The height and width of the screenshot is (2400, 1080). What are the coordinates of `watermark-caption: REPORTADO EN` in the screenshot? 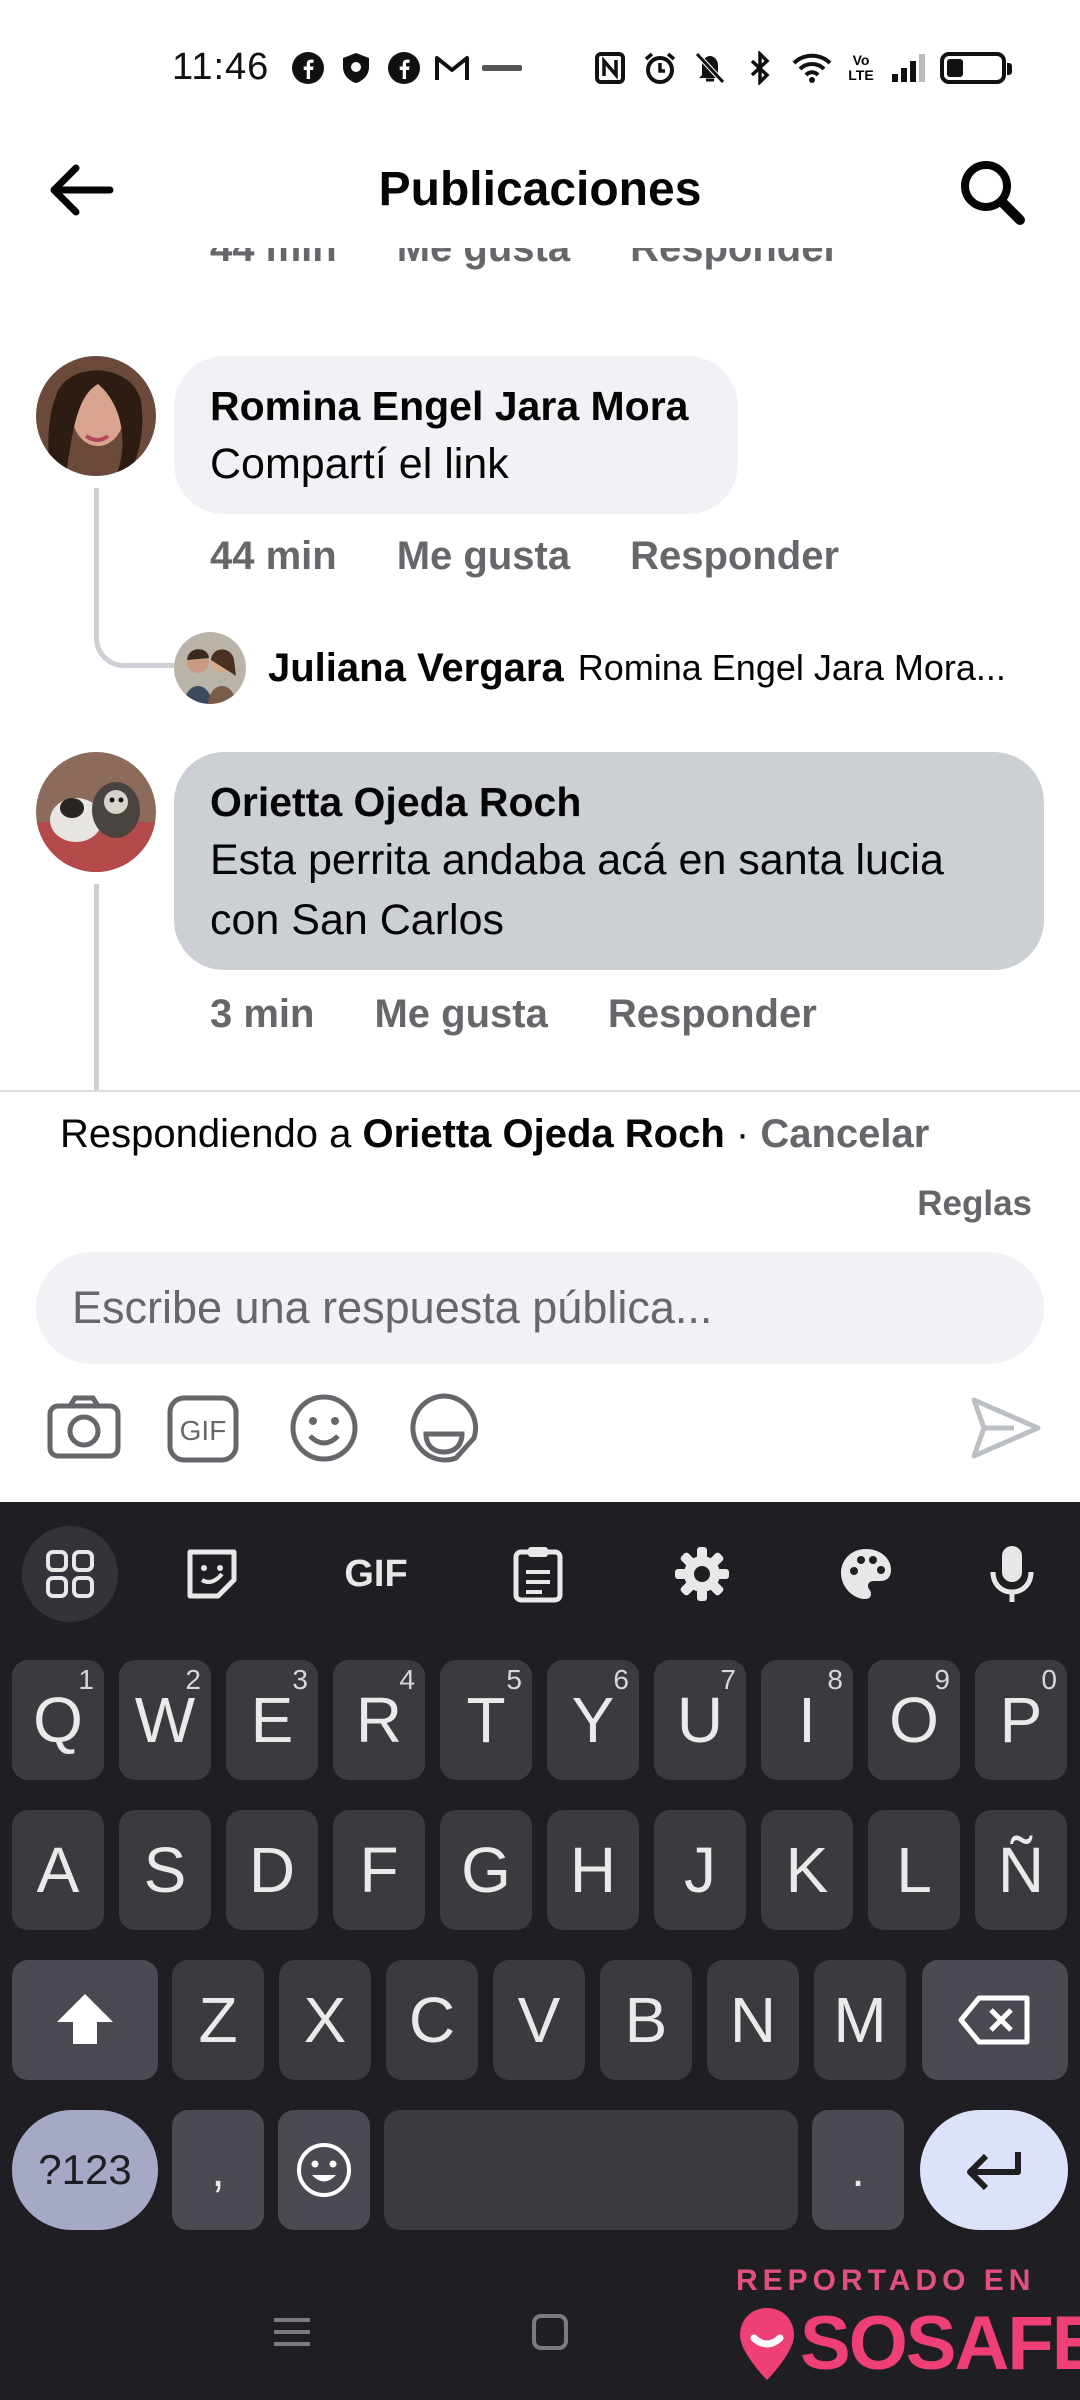 It's located at (886, 2280).